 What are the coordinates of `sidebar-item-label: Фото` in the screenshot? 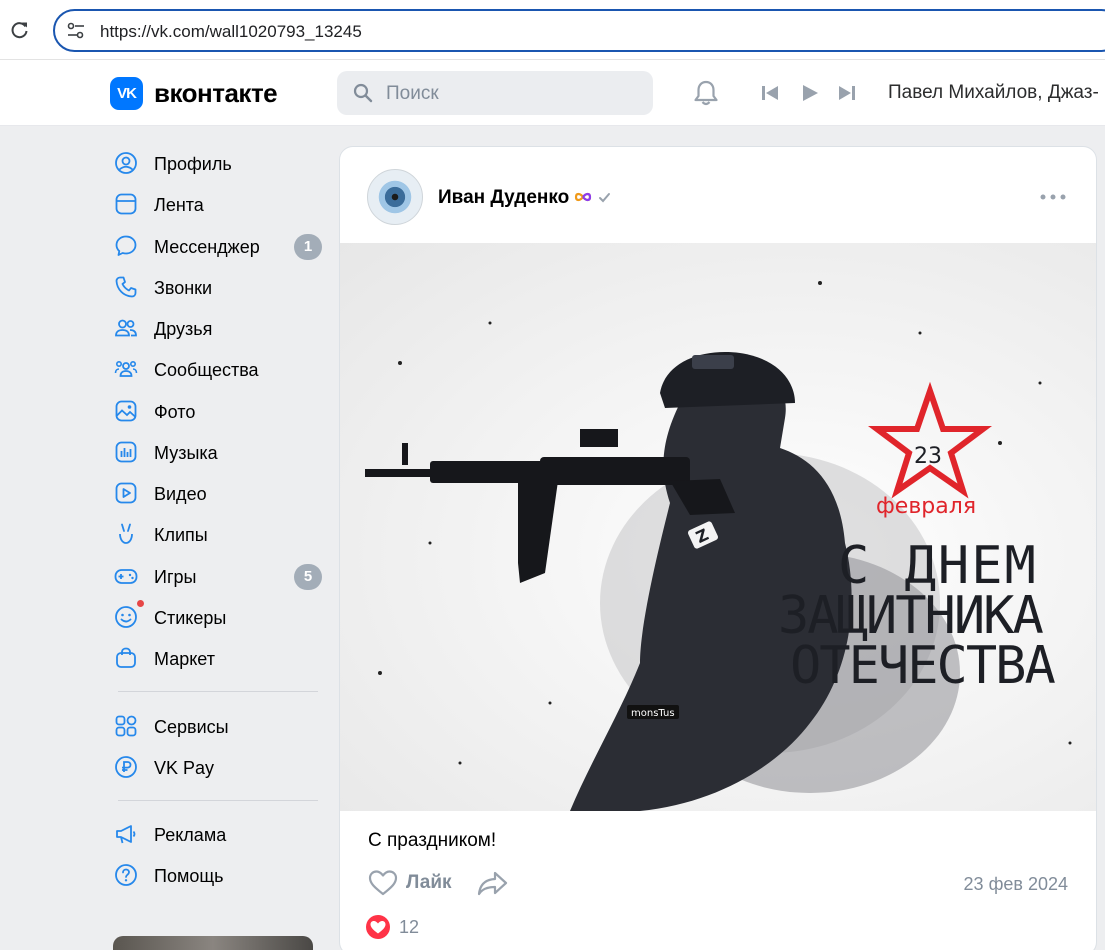 It's located at (175, 412).